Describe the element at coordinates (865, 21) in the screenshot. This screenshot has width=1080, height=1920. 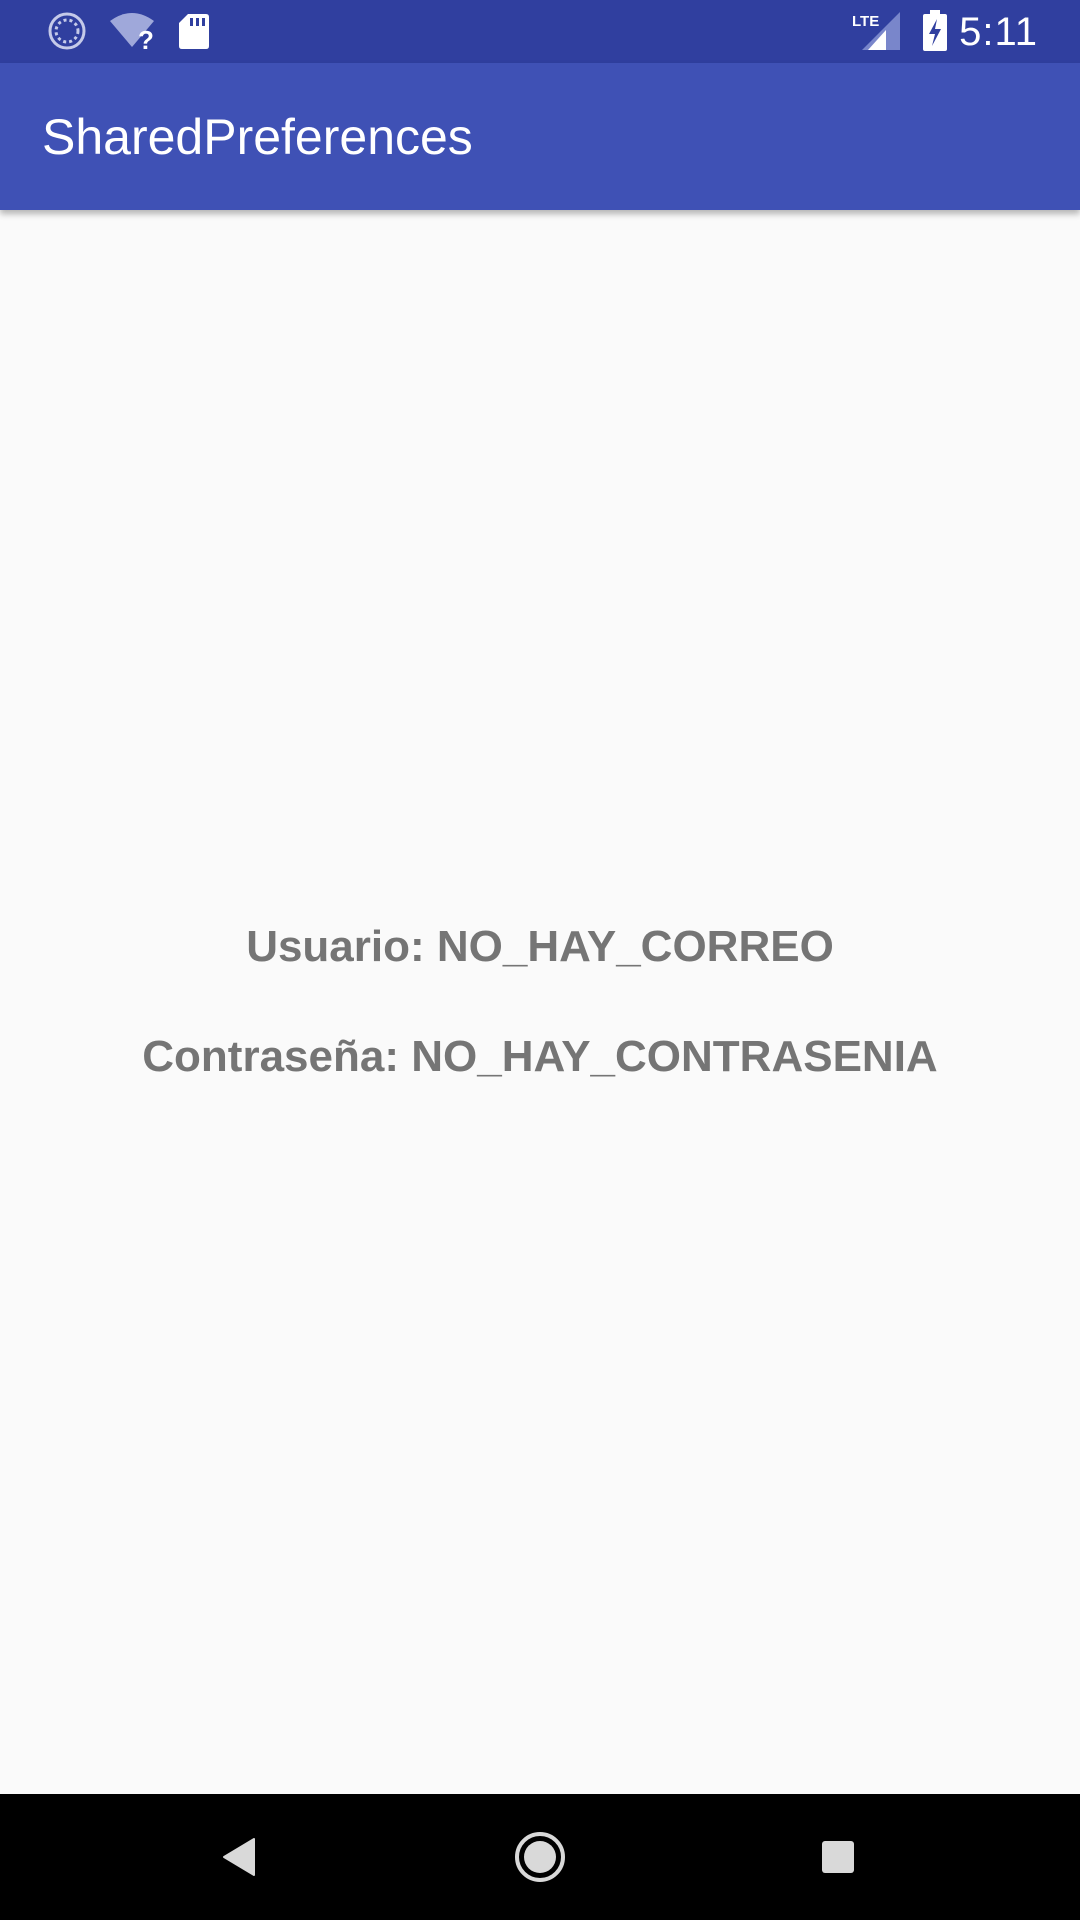
I see `lte-label: LTE` at that location.